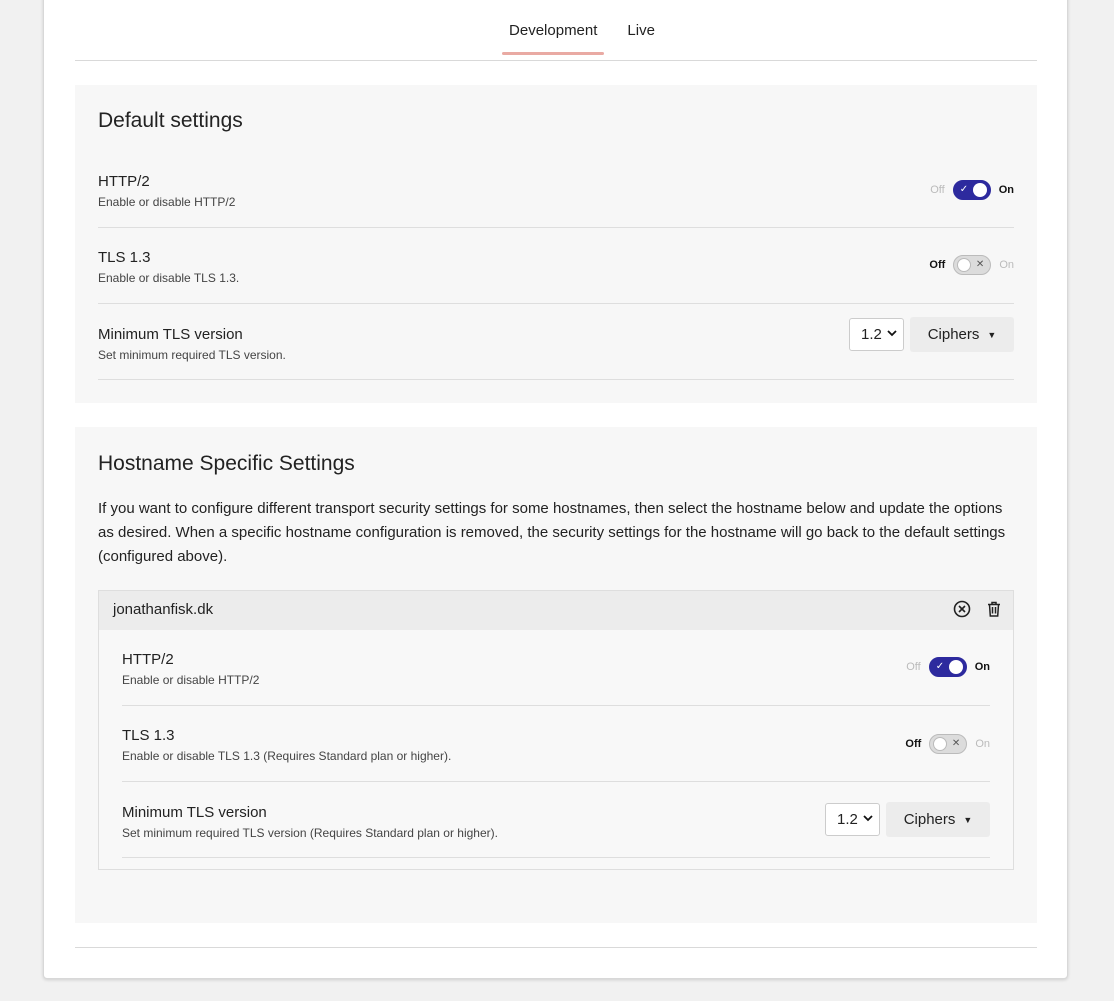 The image size is (1114, 1001). Describe the element at coordinates (994, 611) in the screenshot. I see `trash-icon` at that location.